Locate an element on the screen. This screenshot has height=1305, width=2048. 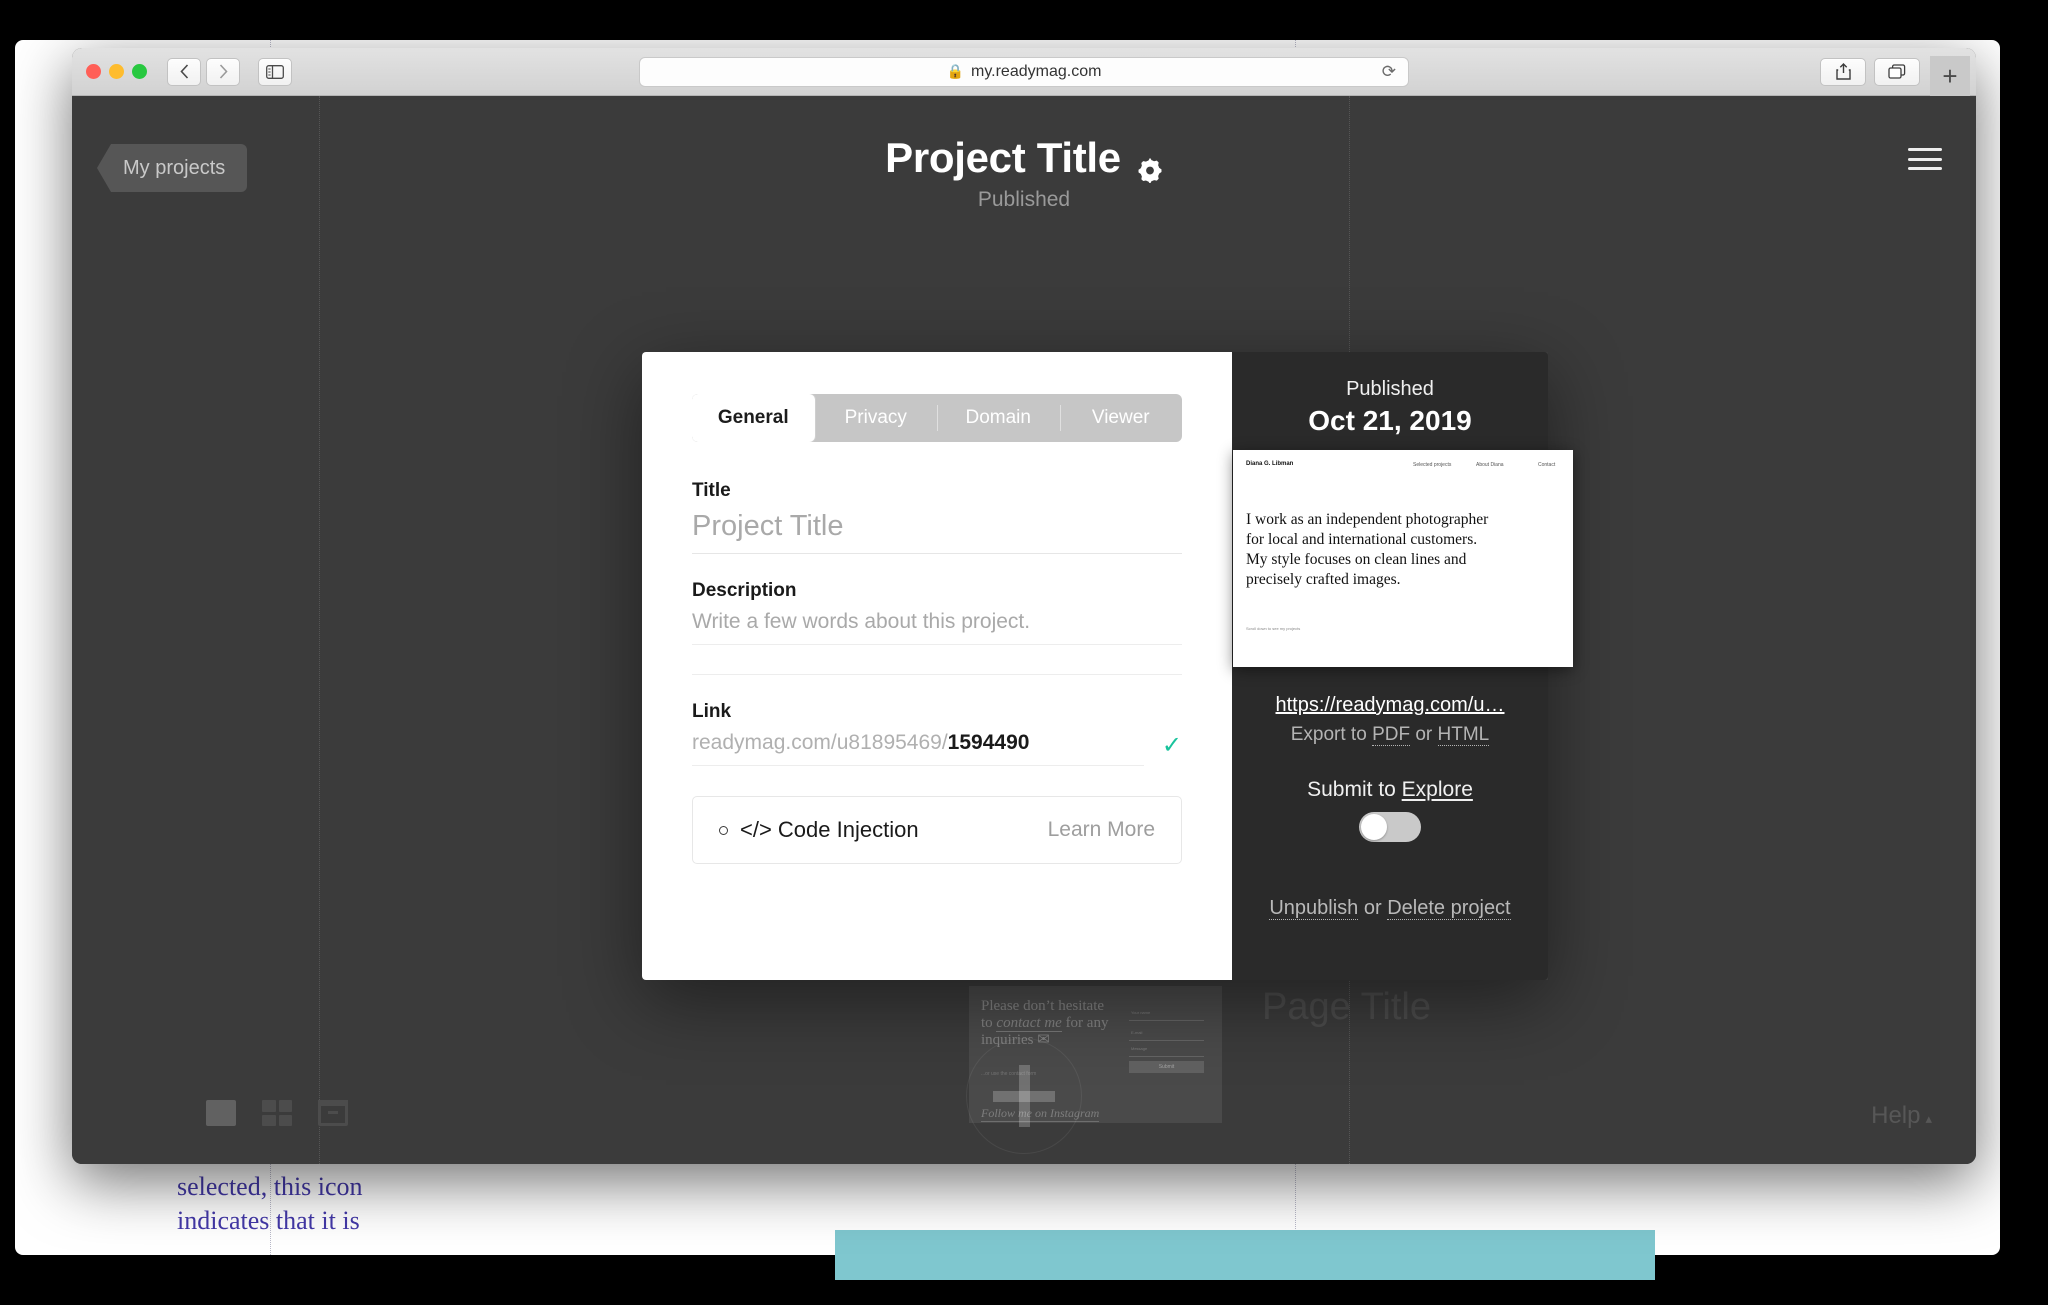
description-label: Description is located at coordinates (744, 590).